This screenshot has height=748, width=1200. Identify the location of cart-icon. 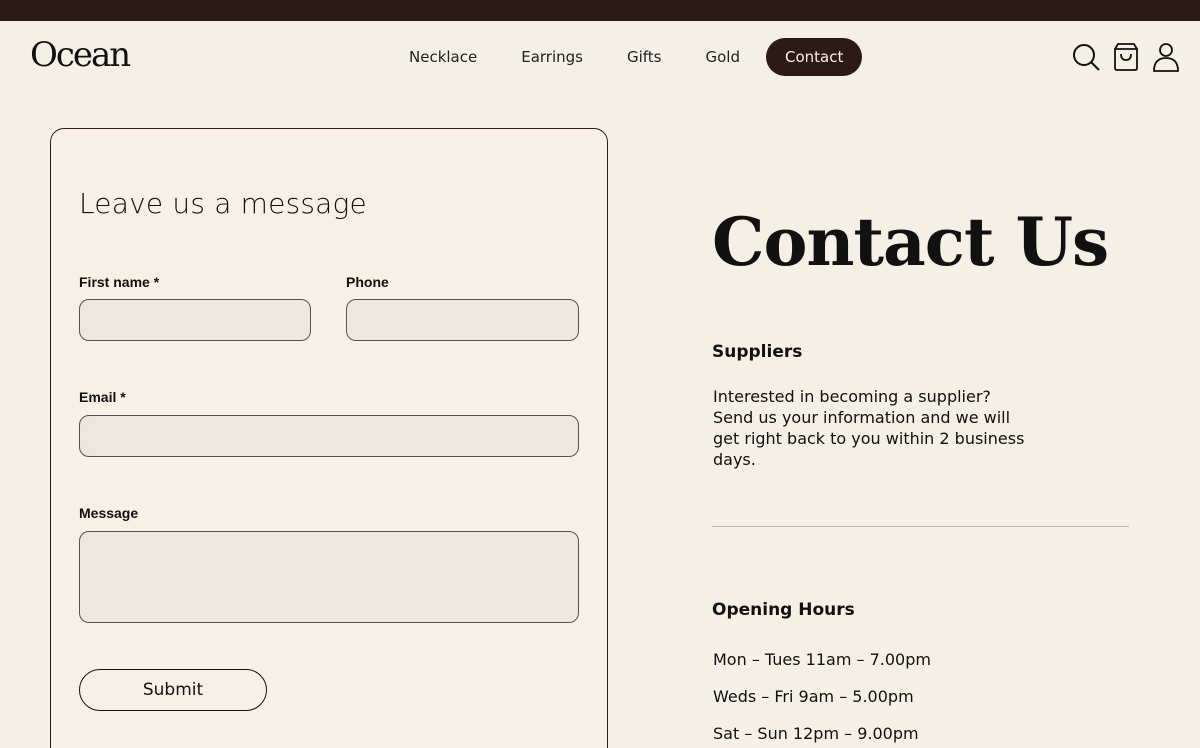
(1126, 57).